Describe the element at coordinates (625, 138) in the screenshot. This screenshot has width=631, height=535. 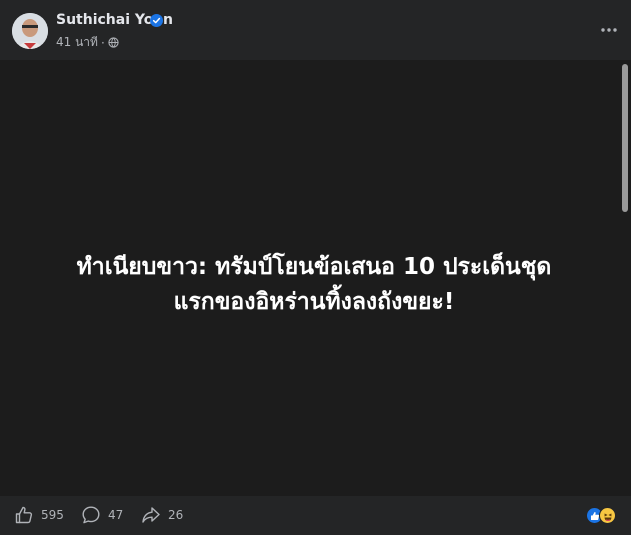
I see `scrollbar-thumb` at that location.